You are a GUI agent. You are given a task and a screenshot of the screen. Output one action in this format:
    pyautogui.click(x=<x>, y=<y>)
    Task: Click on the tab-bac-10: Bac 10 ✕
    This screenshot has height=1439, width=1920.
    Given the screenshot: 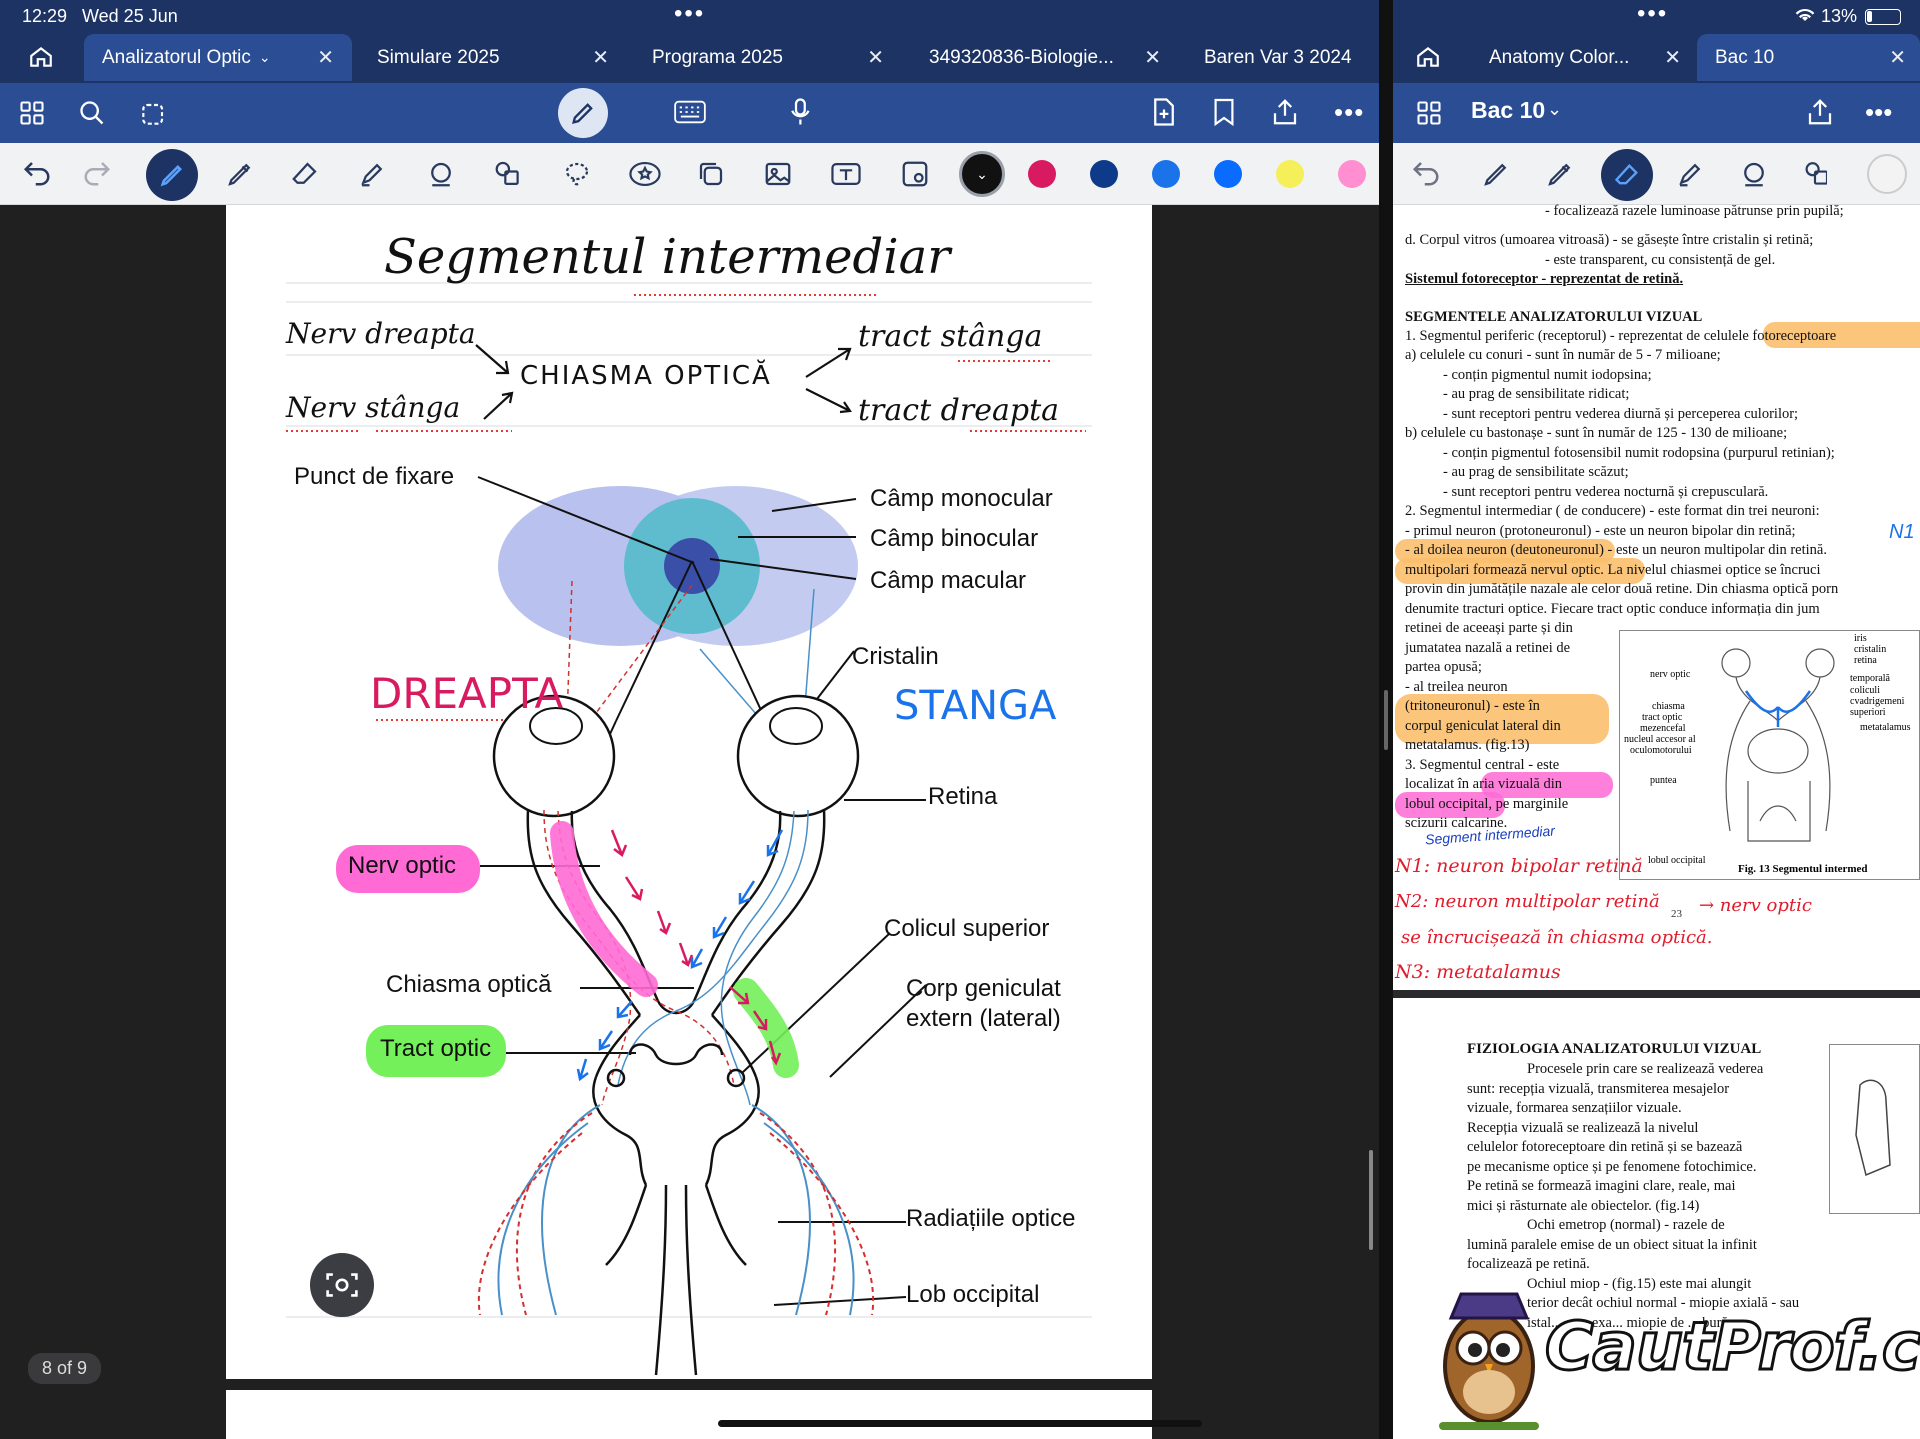 What is the action you would take?
    pyautogui.click(x=1808, y=57)
    